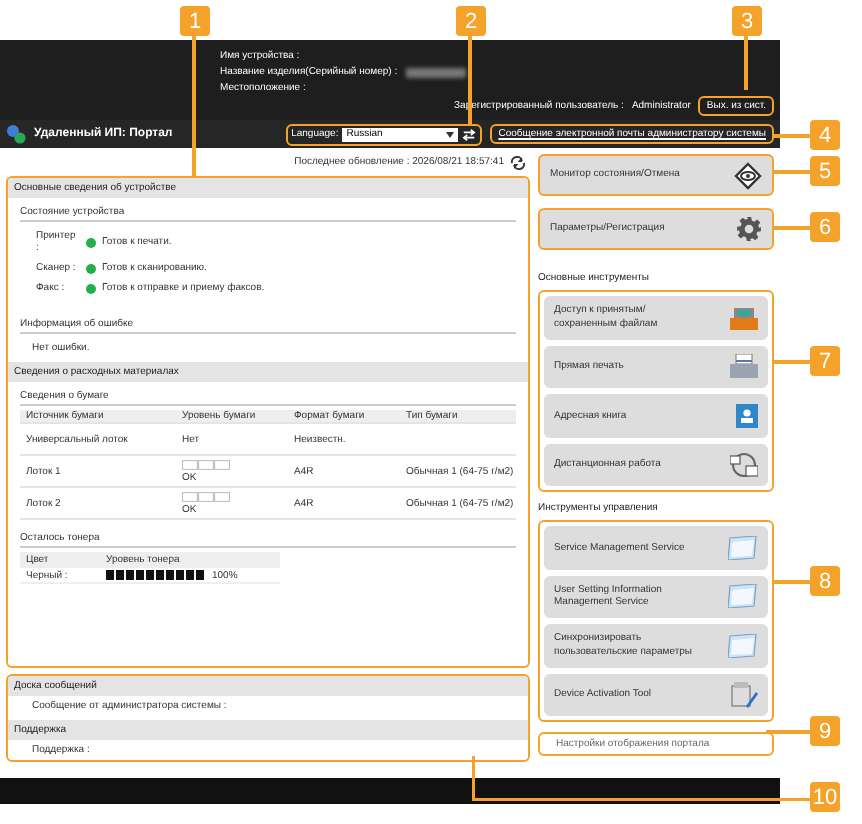 This screenshot has height=824, width=862. Describe the element at coordinates (435, 72) in the screenshot. I see `blurred-serial` at that location.